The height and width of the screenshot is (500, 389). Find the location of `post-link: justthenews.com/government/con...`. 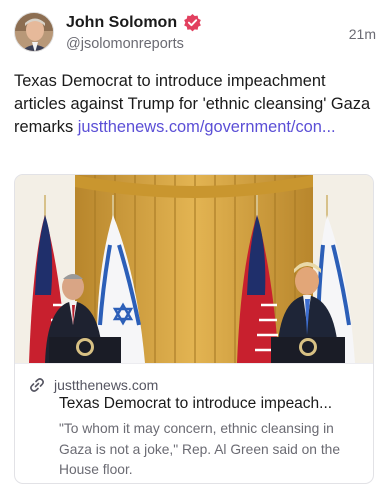

post-link: justthenews.com/government/con... is located at coordinates (207, 127).